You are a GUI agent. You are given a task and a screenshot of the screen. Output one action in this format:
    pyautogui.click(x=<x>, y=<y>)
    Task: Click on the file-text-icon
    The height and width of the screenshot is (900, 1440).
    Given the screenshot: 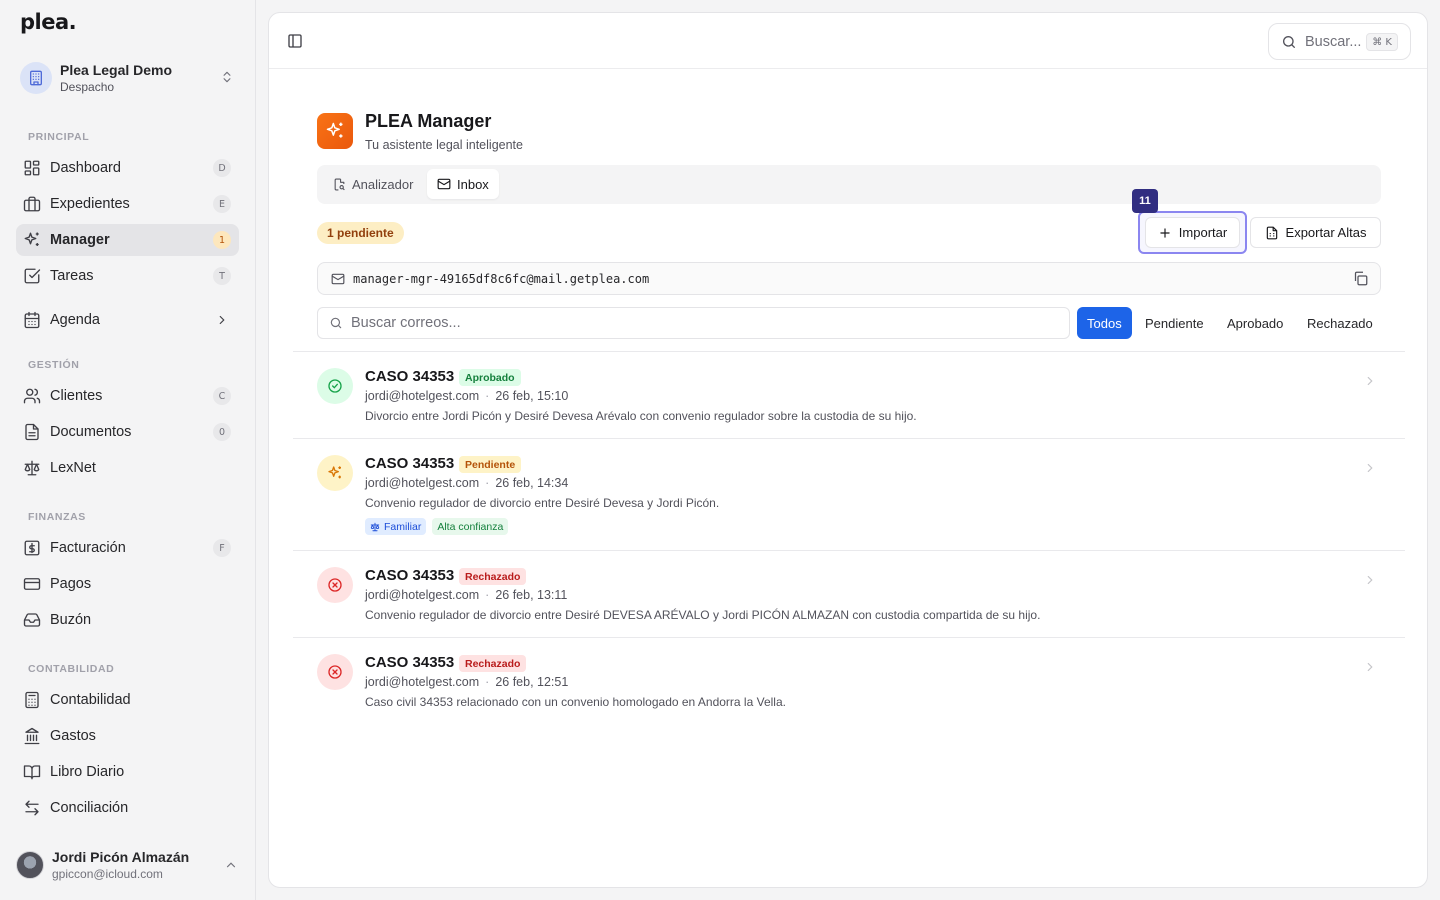 What is the action you would take?
    pyautogui.click(x=32, y=432)
    